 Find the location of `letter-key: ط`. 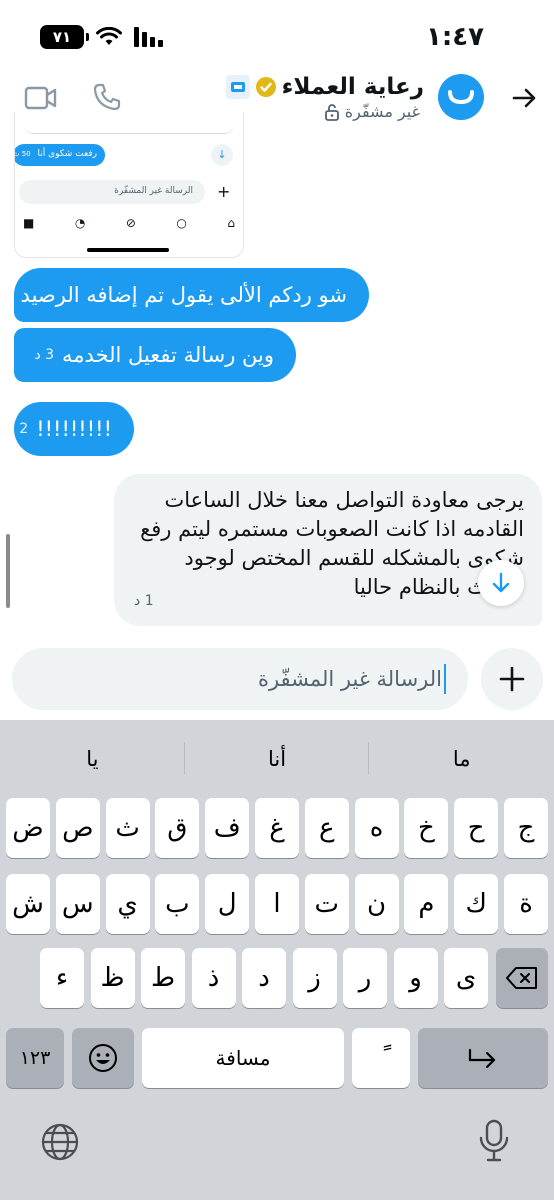

letter-key: ط is located at coordinates (163, 978).